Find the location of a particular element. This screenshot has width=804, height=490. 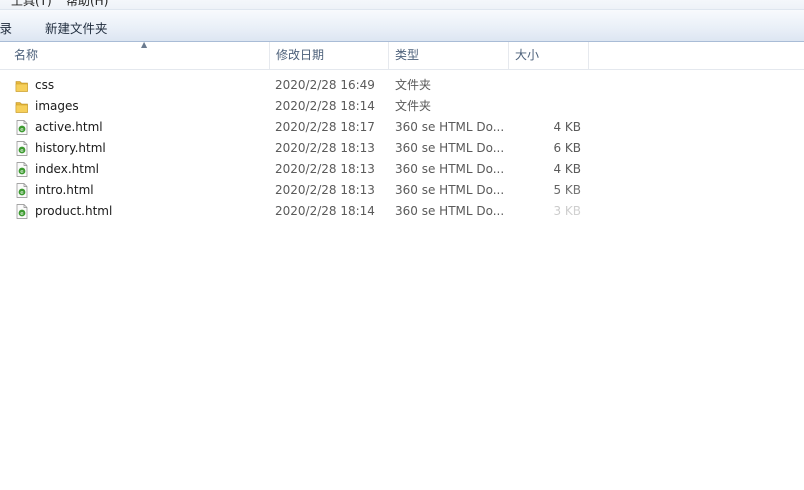

file-name: history.html is located at coordinates (70, 148).